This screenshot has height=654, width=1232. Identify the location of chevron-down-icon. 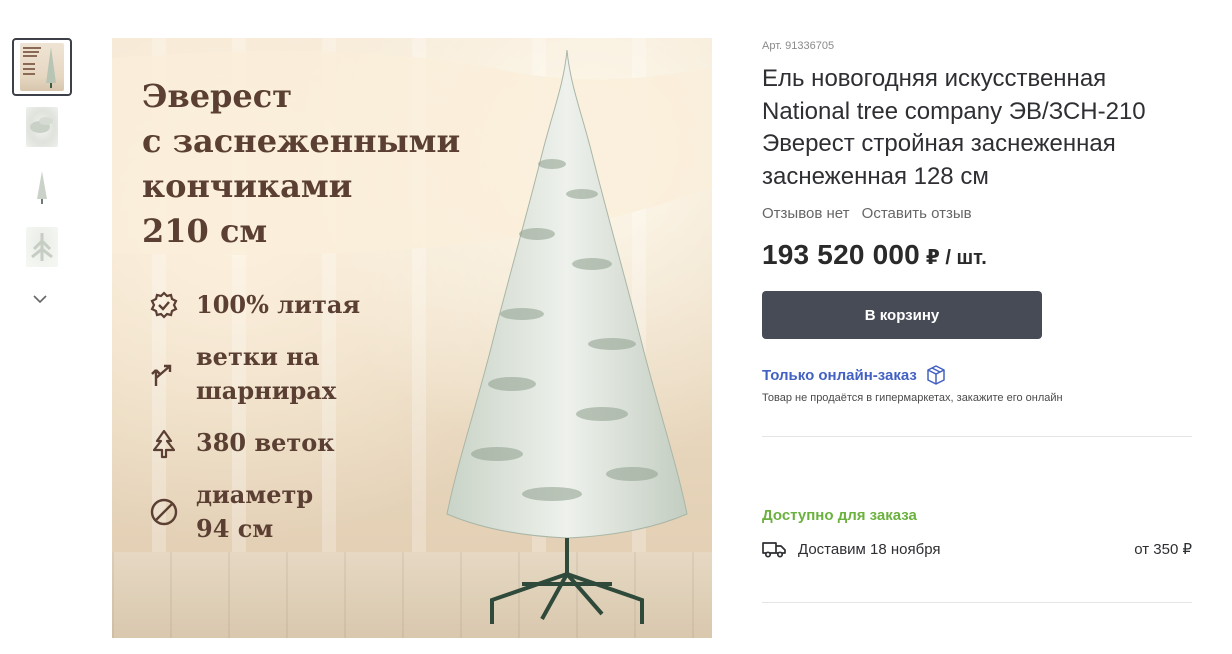
(40, 299).